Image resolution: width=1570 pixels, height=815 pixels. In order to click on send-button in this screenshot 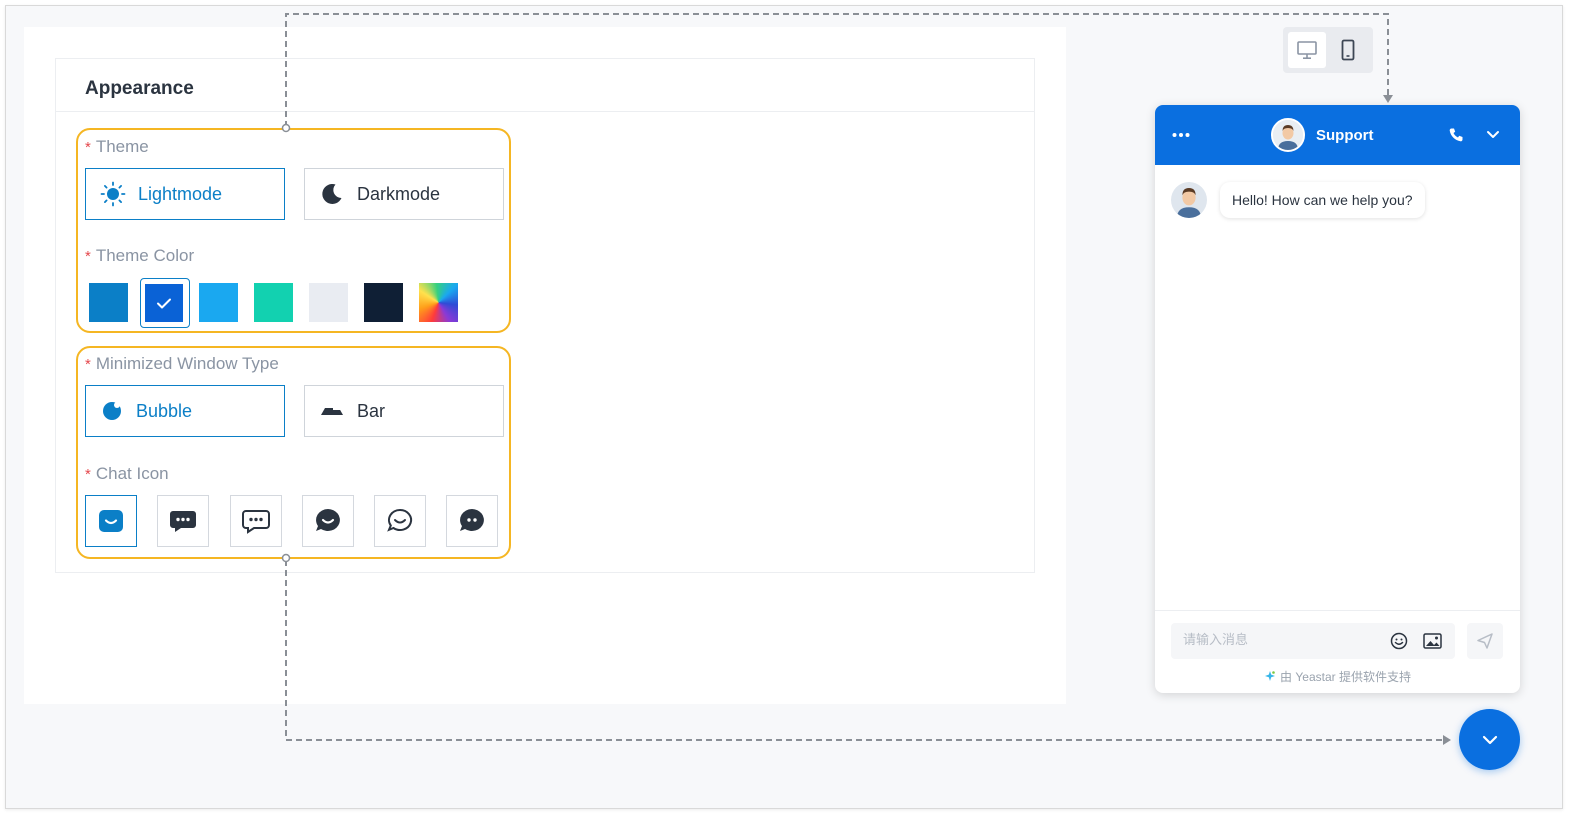, I will do `click(1485, 641)`.